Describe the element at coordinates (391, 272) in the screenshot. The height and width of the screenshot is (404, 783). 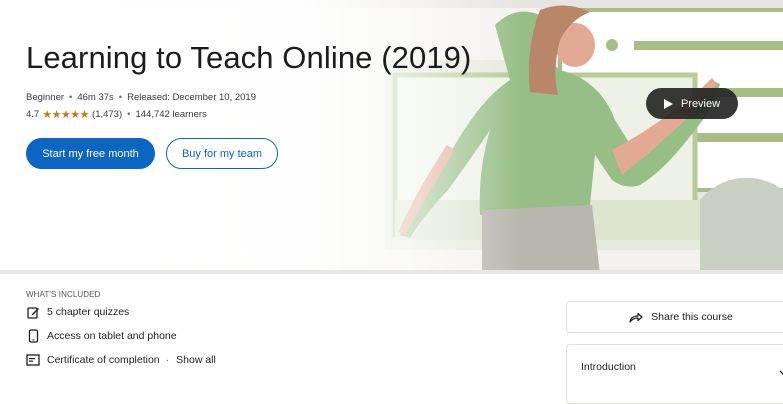
I see `hero-divider` at that location.